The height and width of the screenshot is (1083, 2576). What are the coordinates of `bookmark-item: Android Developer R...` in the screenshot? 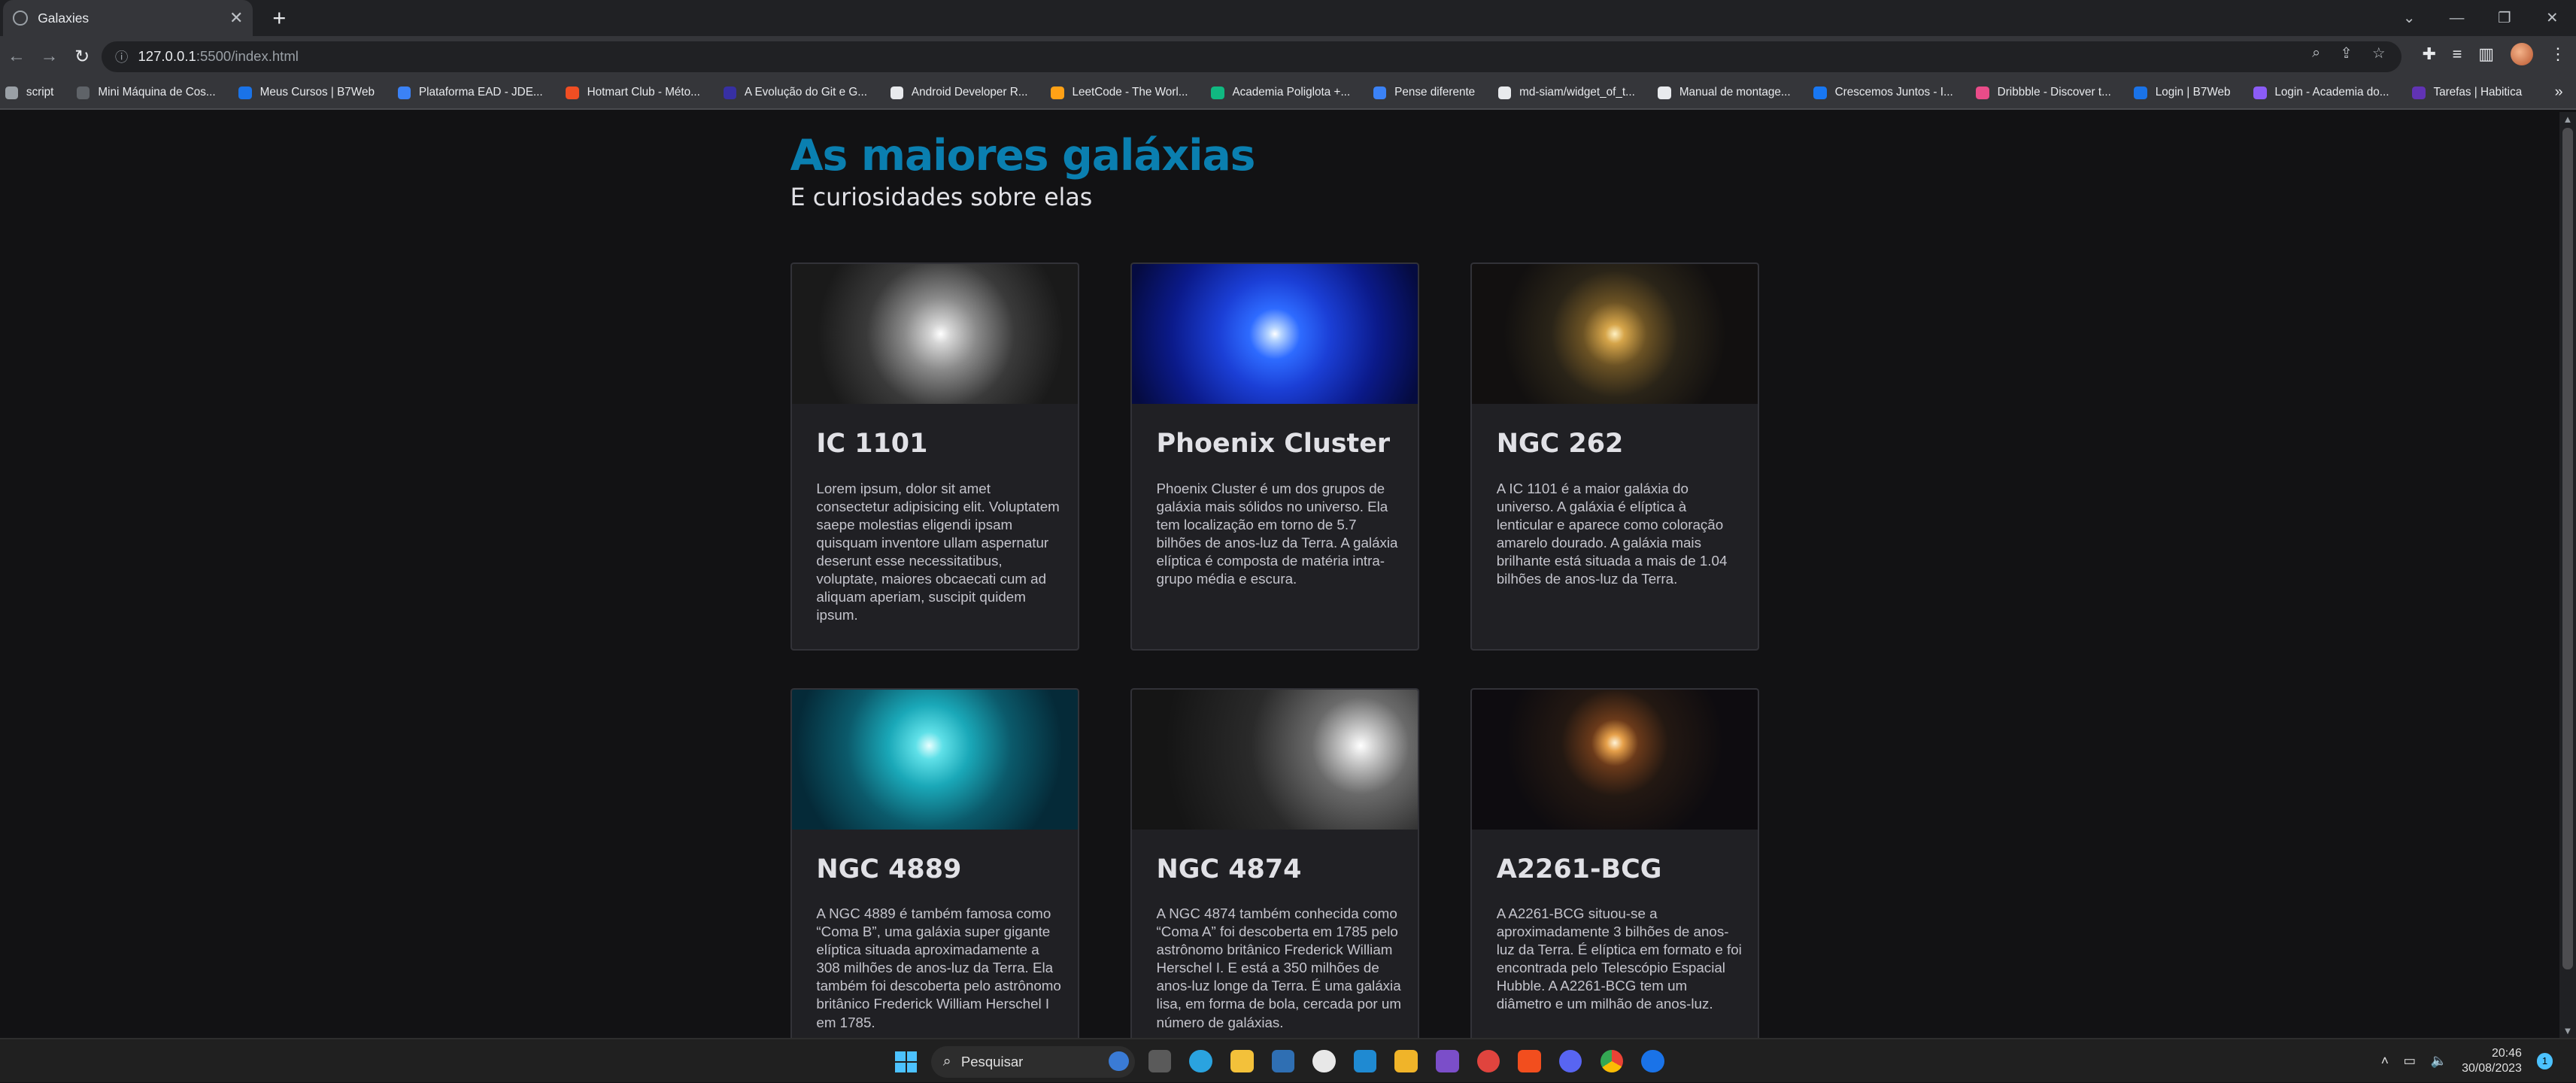 It's located at (959, 93).